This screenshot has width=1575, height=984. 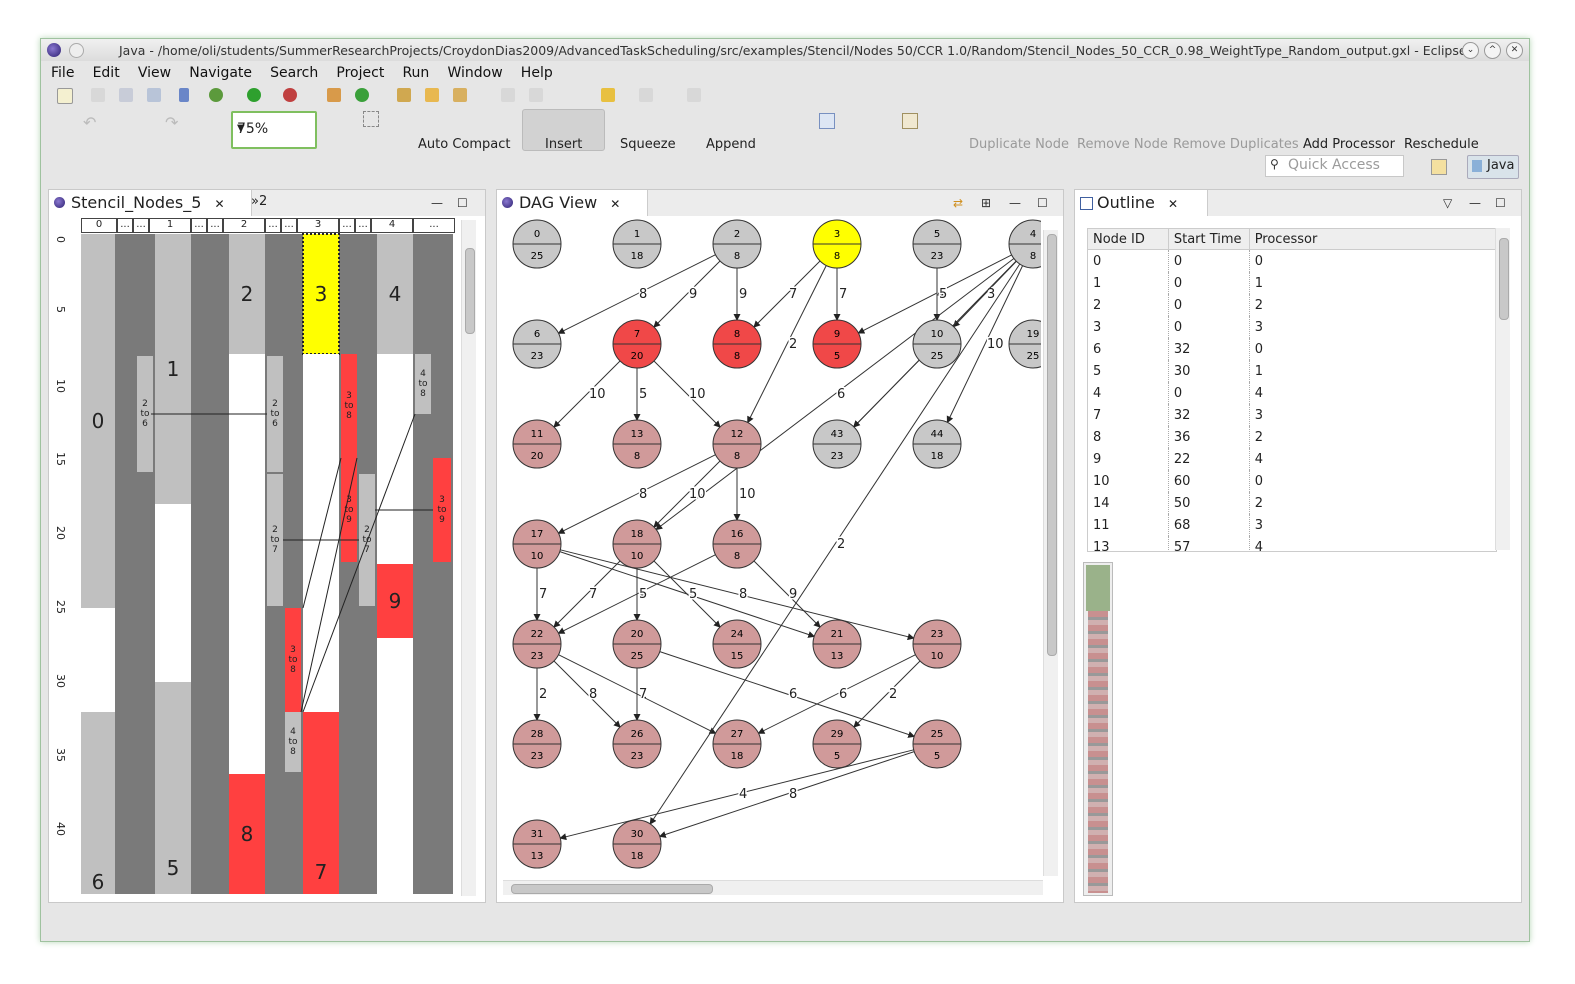 I want to click on menu-search: Search, so click(x=294, y=73).